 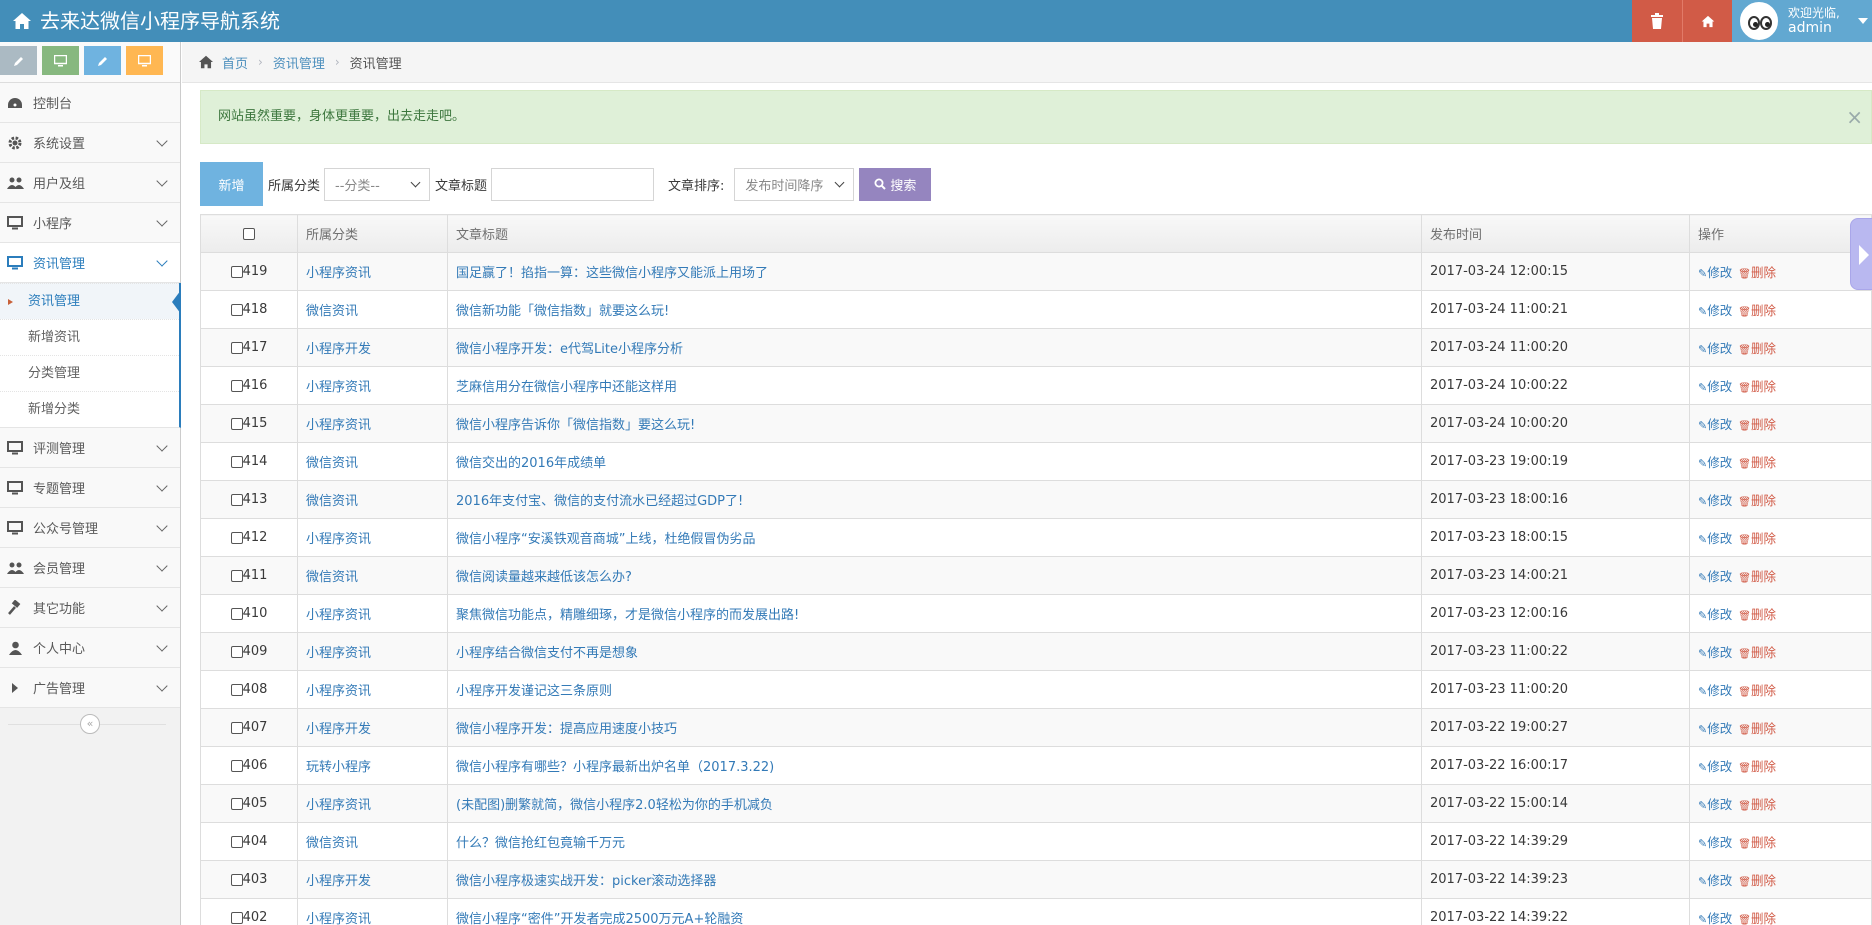 I want to click on row-title-link: 微信小程序“安溪铁观音商城”上线，杜绝假冒伪劣品, so click(x=605, y=539).